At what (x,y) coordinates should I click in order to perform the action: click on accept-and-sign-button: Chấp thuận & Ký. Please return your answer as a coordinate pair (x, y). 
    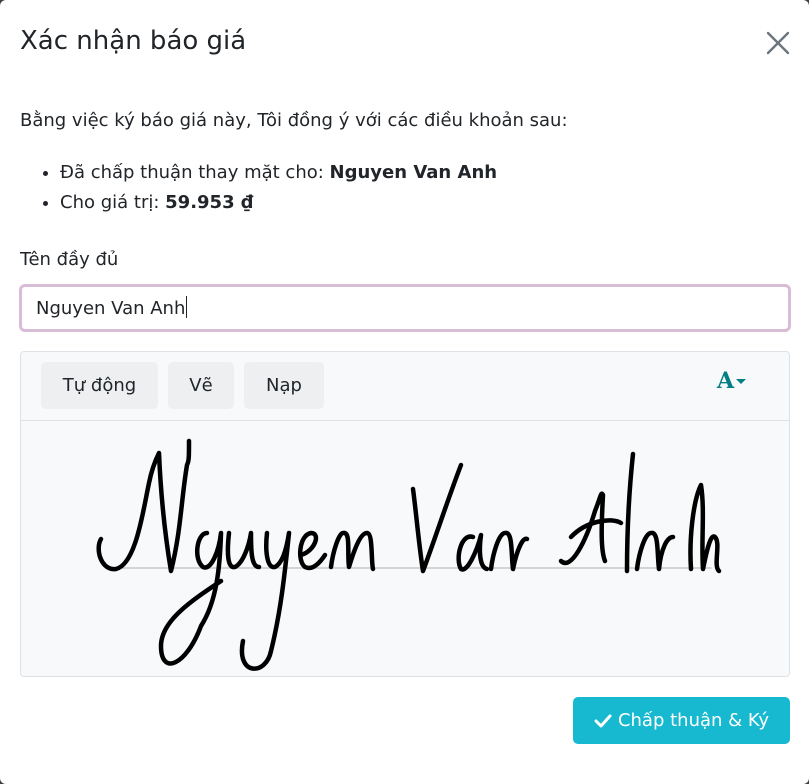
    Looking at the image, I should click on (681, 720).